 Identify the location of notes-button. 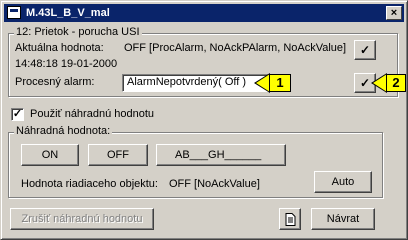
(290, 219).